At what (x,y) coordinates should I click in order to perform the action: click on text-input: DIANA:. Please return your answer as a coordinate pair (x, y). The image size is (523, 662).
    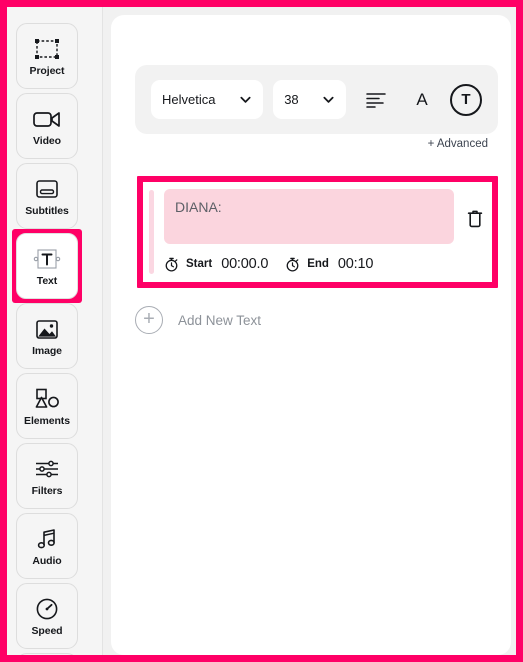
    Looking at the image, I should click on (309, 216).